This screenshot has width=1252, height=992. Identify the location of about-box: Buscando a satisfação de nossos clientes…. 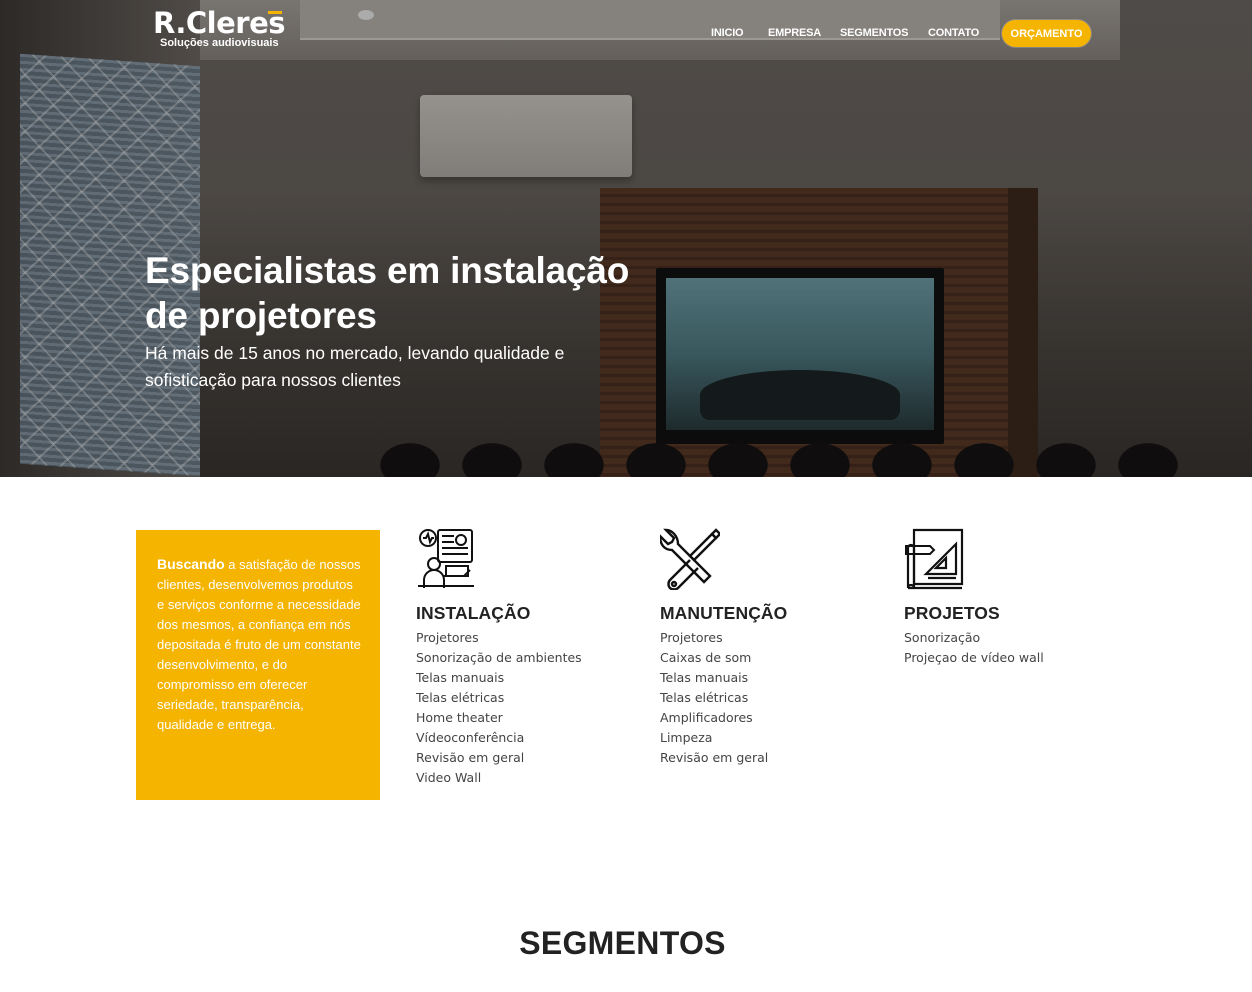
(258, 665).